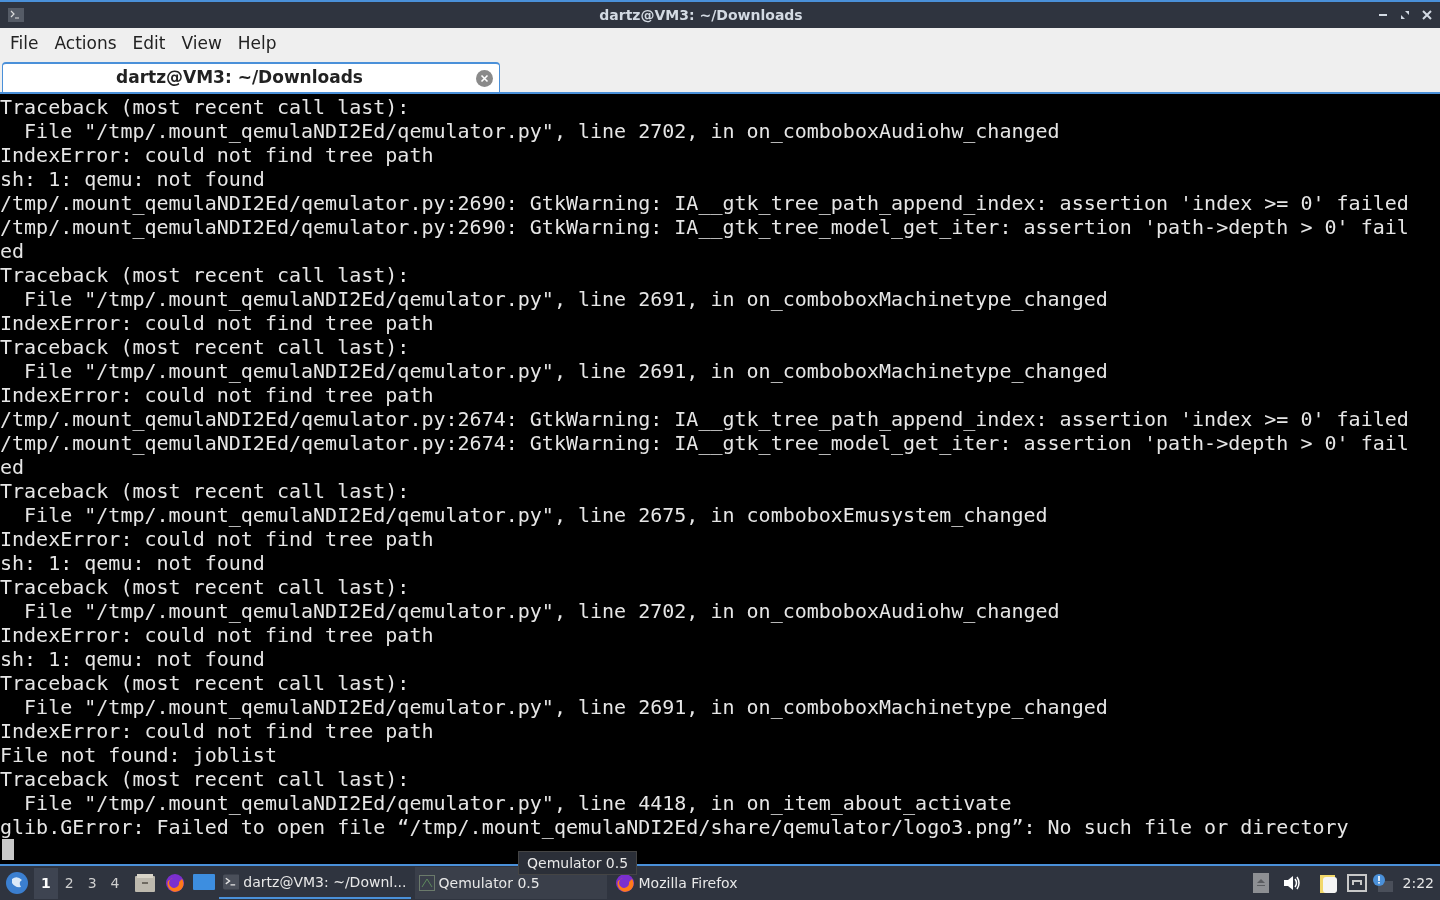 The image size is (1440, 900). Describe the element at coordinates (704, 203) in the screenshot. I see `terminal-line: /tmp/.mount_qemulaNDI2Ed/qemulator.py:2690: GtkWarning: IA__gtk_tree_path_append_index: assertion 'index >= 0' failed` at that location.